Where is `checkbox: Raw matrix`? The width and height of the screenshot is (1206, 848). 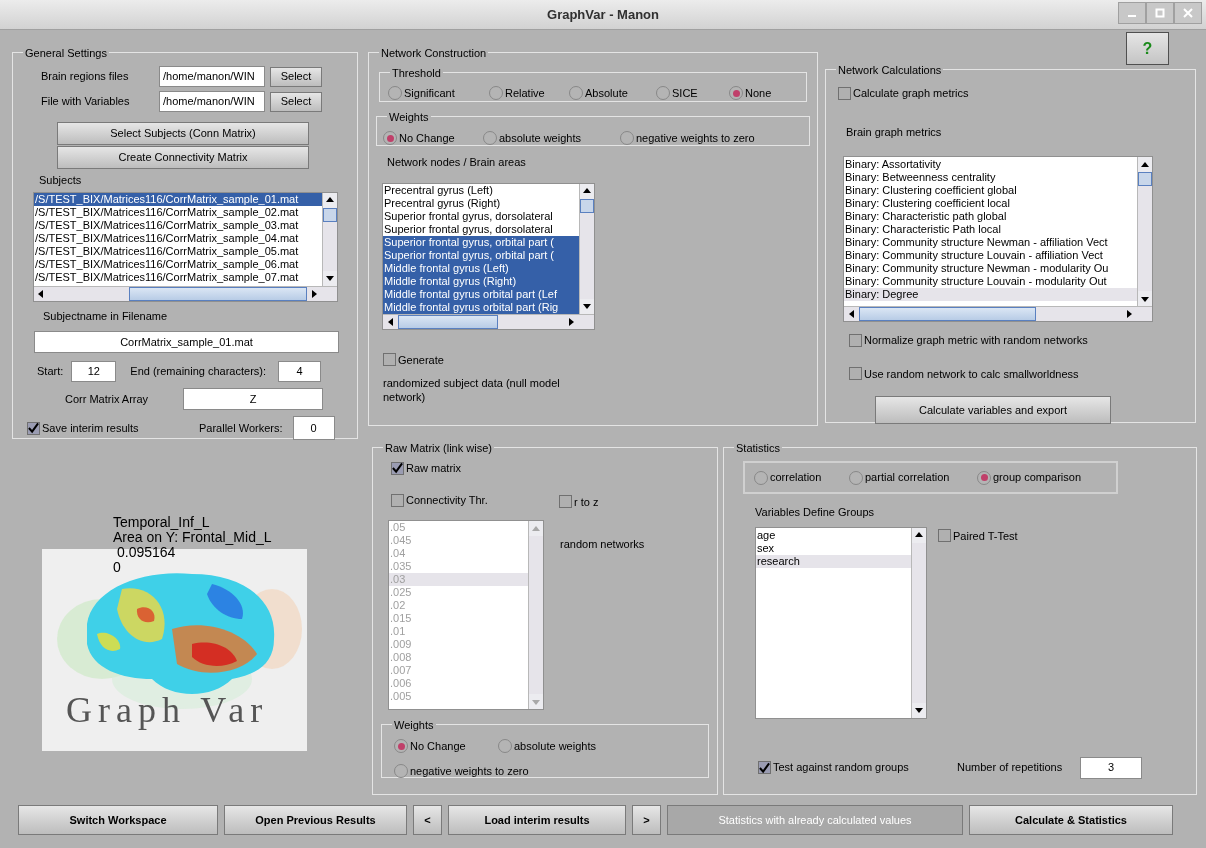 checkbox: Raw matrix is located at coordinates (551, 468).